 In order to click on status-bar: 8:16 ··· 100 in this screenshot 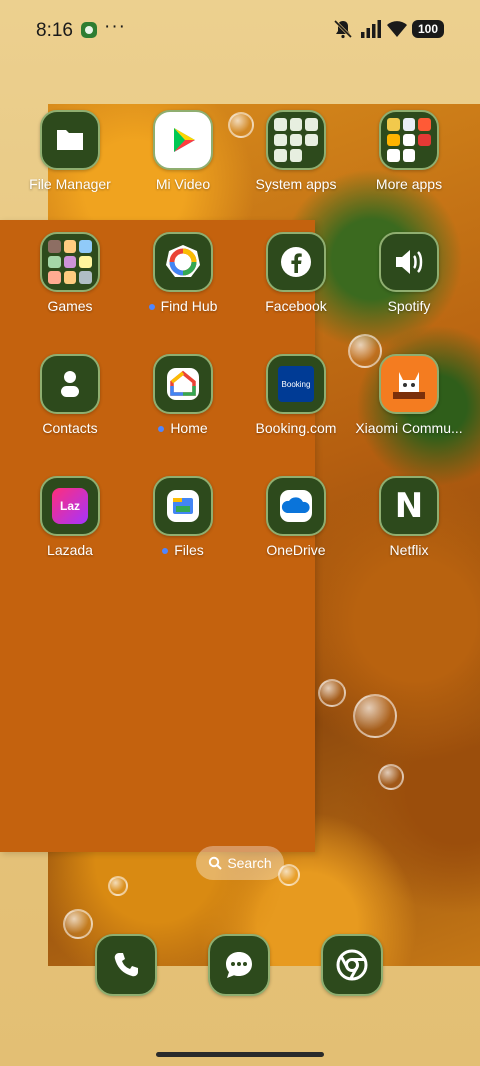, I will do `click(240, 30)`.